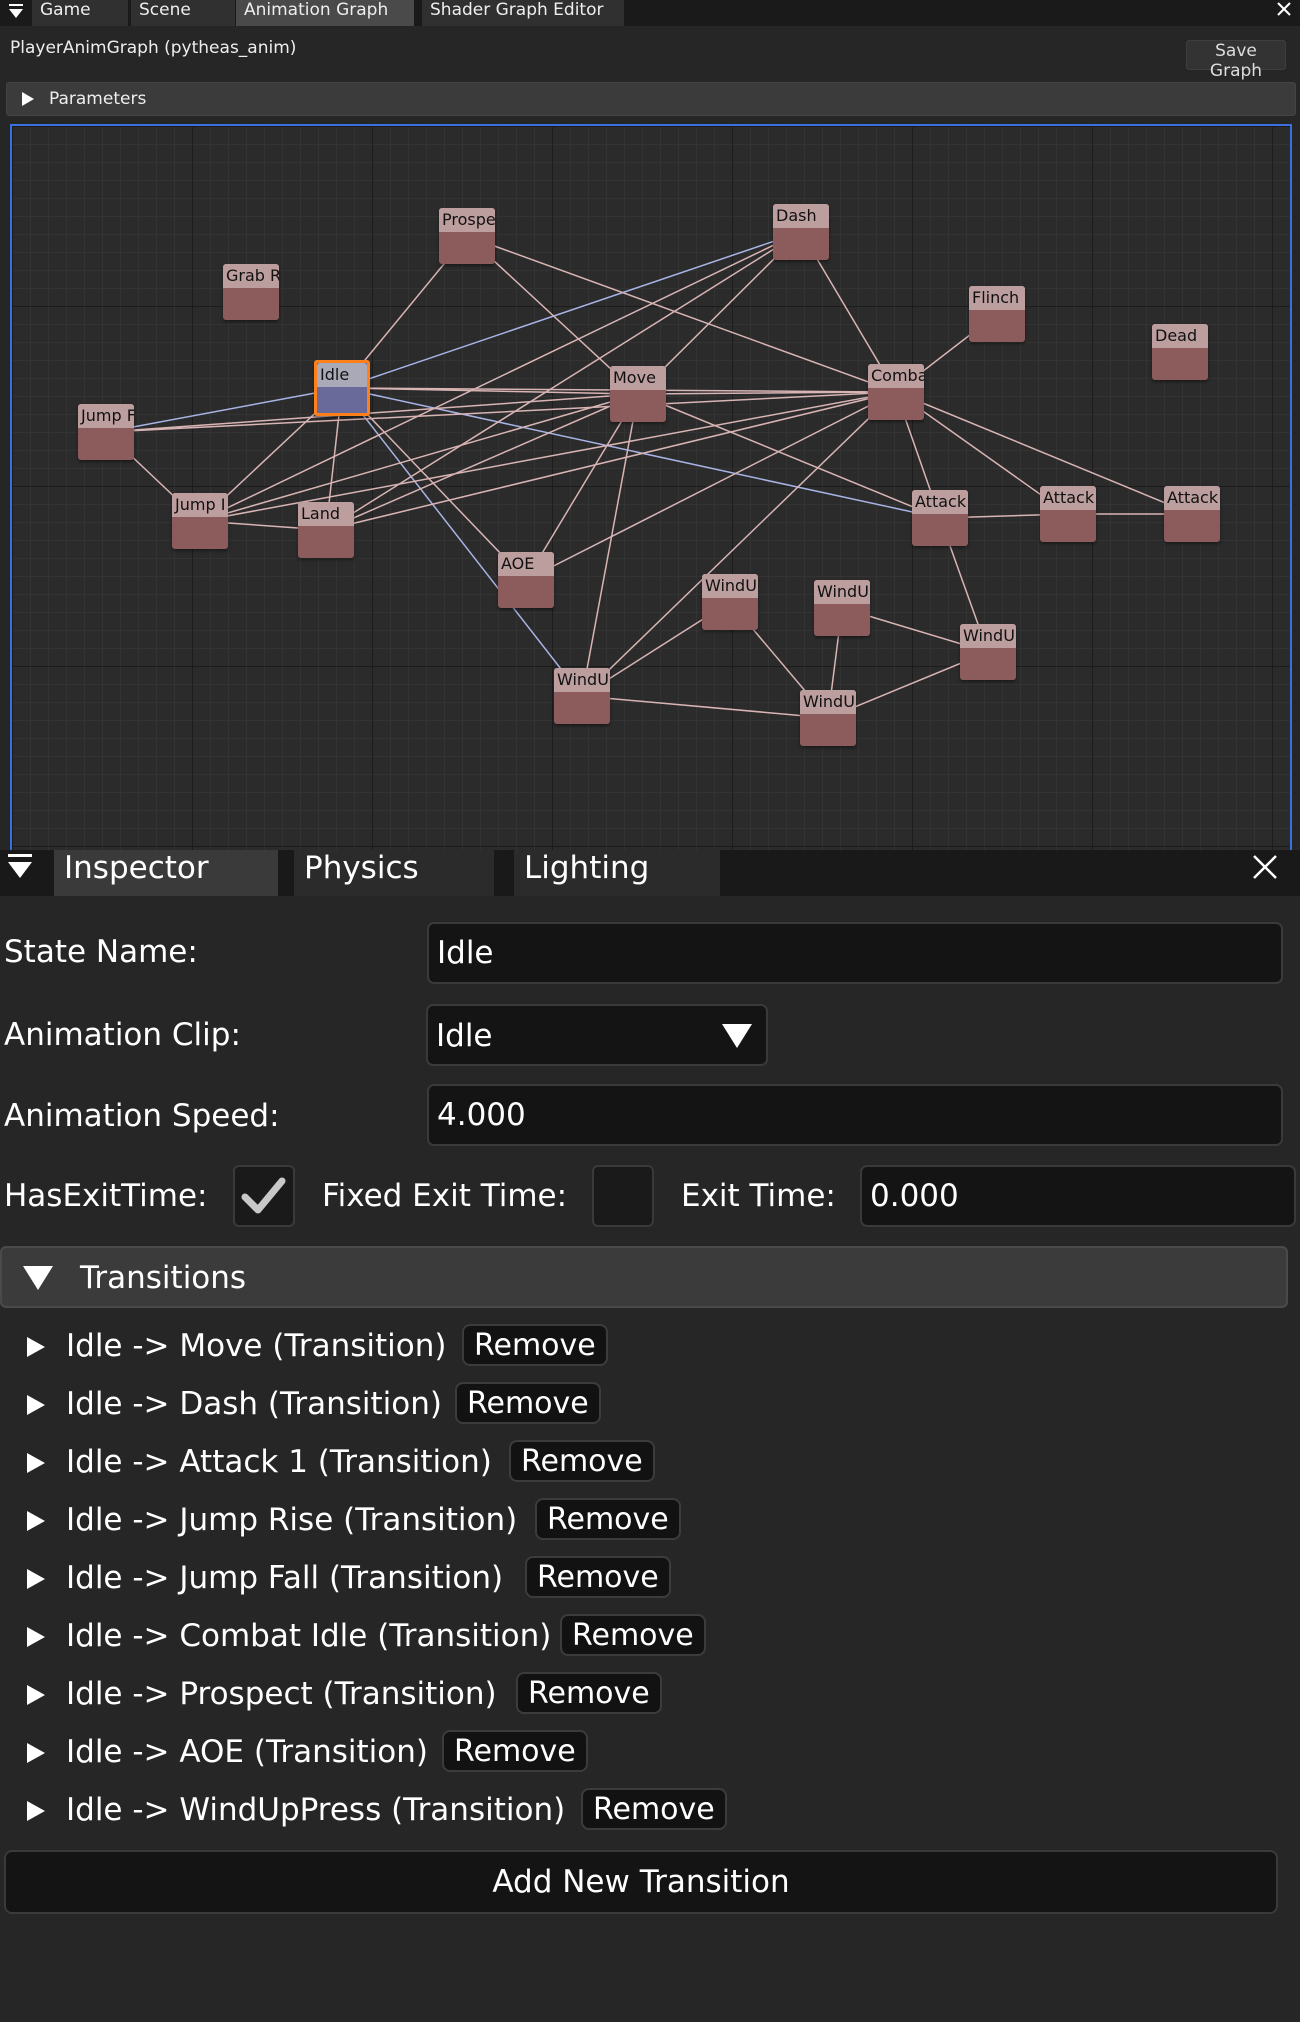 The width and height of the screenshot is (1300, 2022). Describe the element at coordinates (142, 1116) in the screenshot. I see `animation-speed-label: Animation Speed:` at that location.